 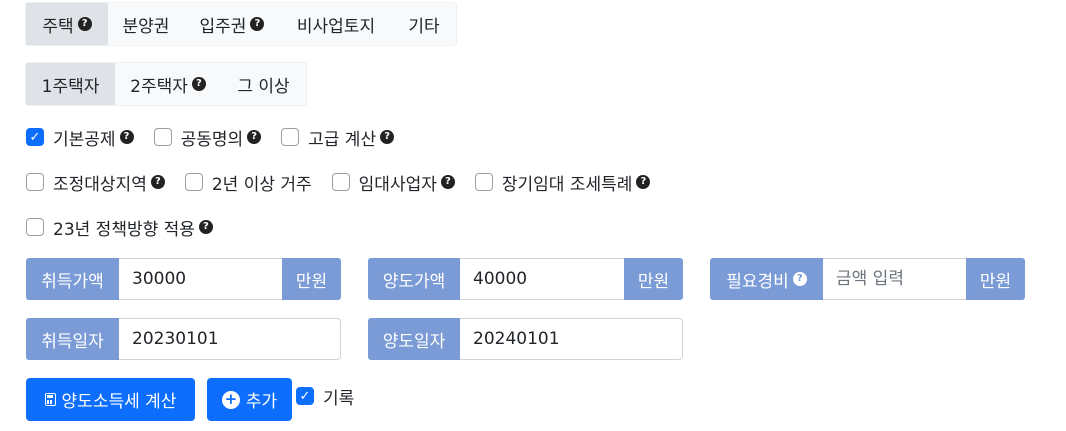 I want to click on tab-two-houses: 2주택자 ?, so click(x=168, y=84).